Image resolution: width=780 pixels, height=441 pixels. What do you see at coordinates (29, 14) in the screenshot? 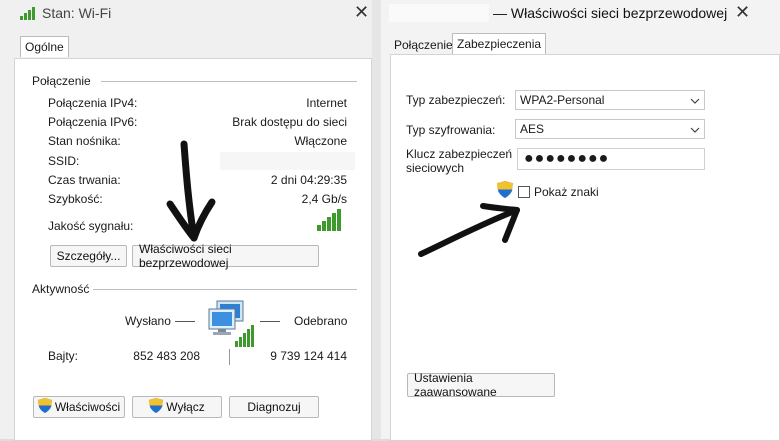
I see `wifi-signal-title-icon` at bounding box center [29, 14].